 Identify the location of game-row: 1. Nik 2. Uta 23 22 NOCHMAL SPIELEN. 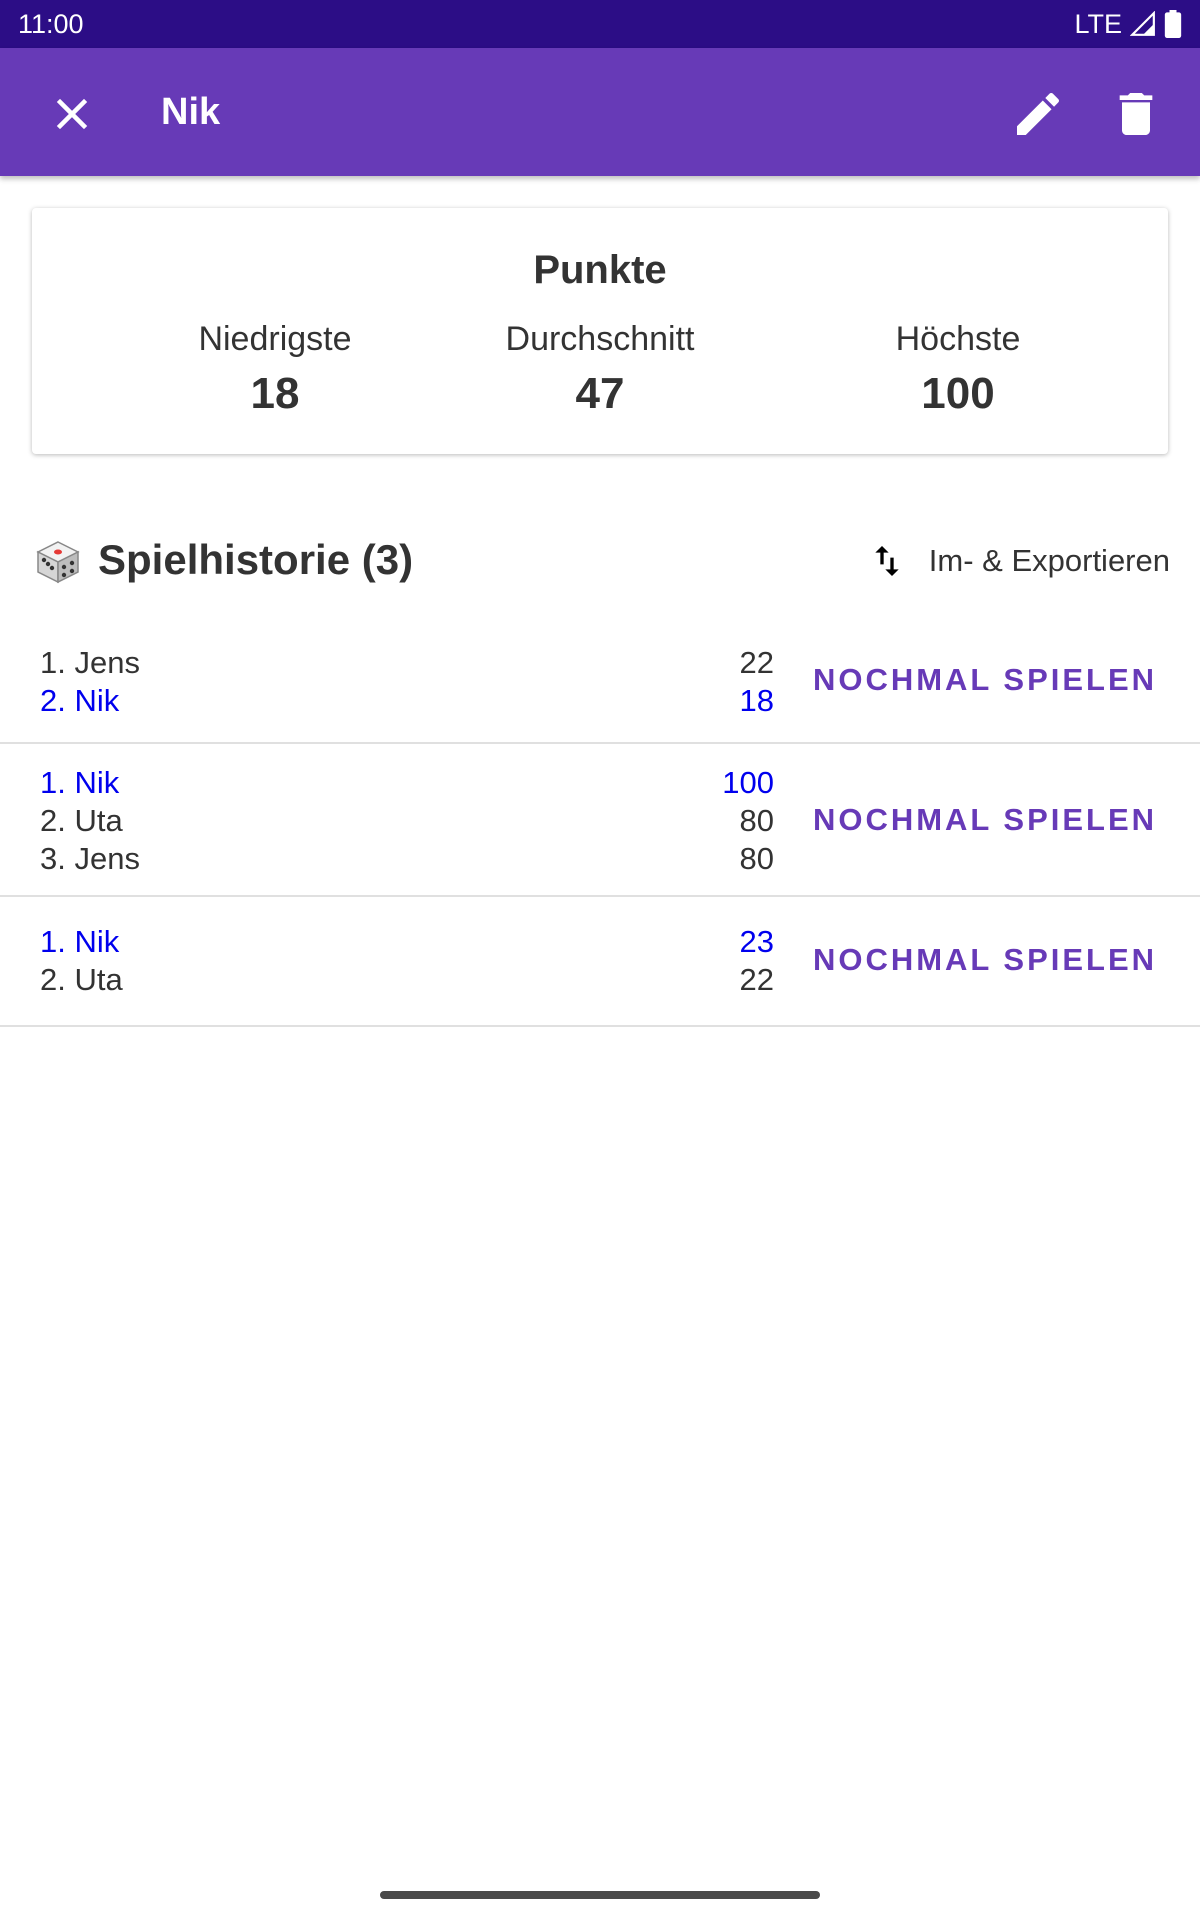
(600, 962).